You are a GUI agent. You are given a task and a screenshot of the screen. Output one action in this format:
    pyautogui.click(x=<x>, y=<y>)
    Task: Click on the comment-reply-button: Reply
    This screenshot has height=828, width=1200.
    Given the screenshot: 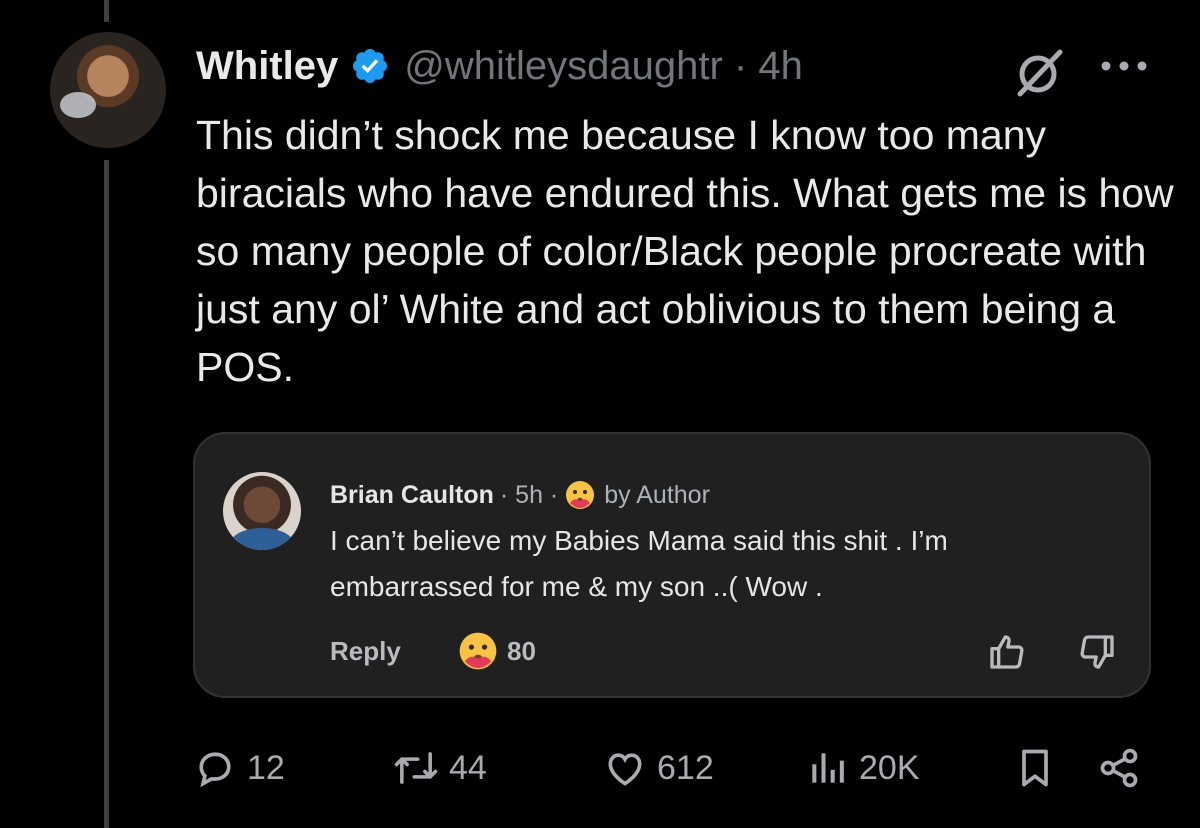 What is the action you would take?
    pyautogui.click(x=365, y=651)
    